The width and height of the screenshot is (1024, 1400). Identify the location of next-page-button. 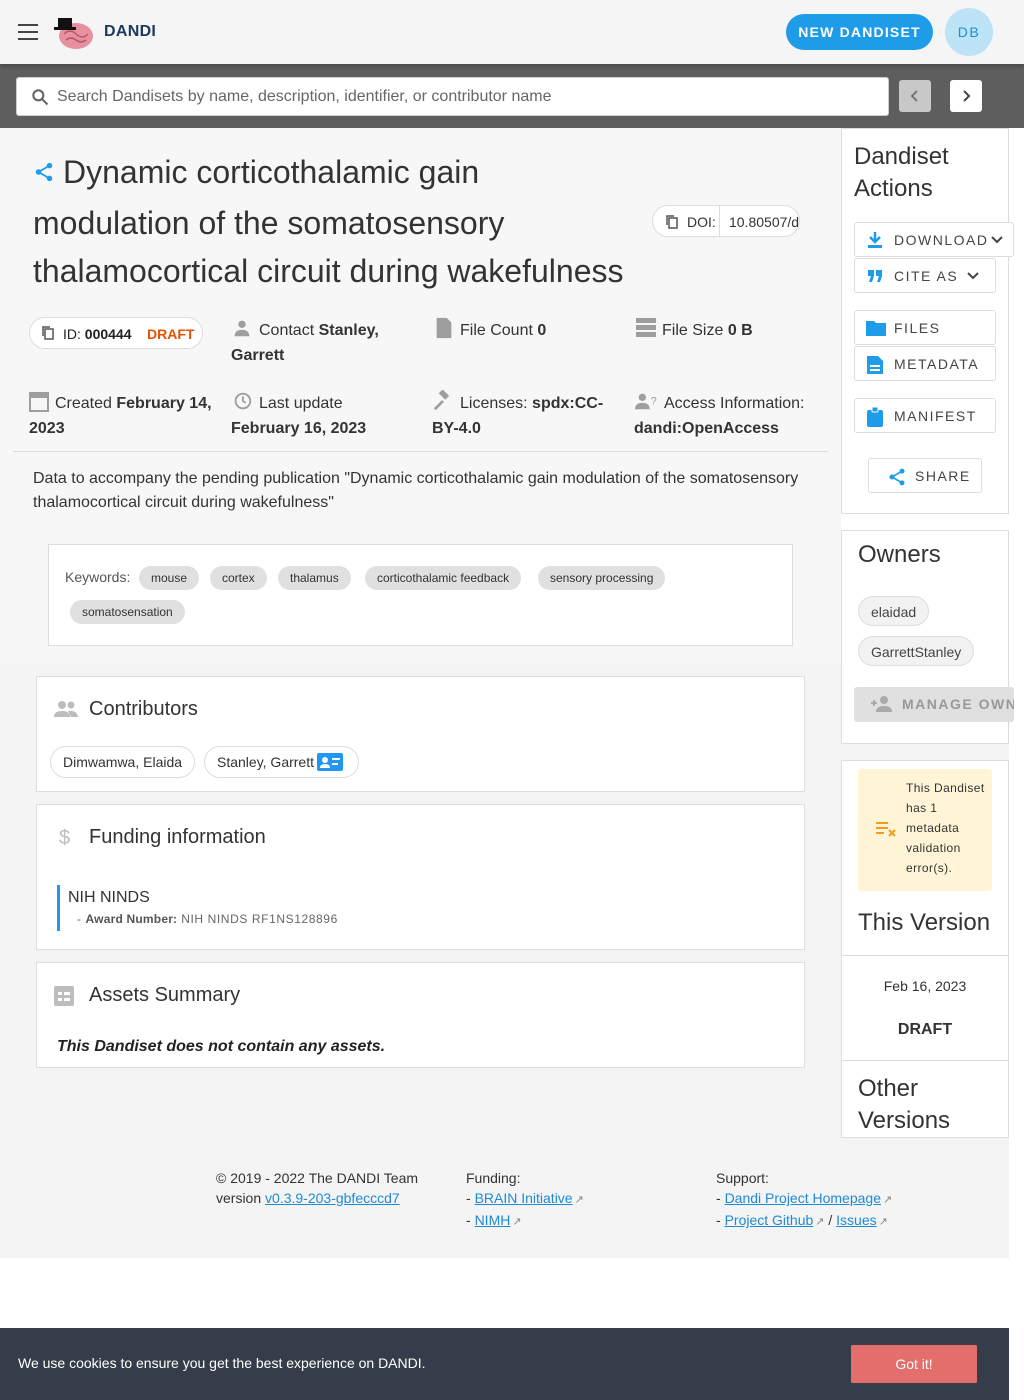
(966, 96).